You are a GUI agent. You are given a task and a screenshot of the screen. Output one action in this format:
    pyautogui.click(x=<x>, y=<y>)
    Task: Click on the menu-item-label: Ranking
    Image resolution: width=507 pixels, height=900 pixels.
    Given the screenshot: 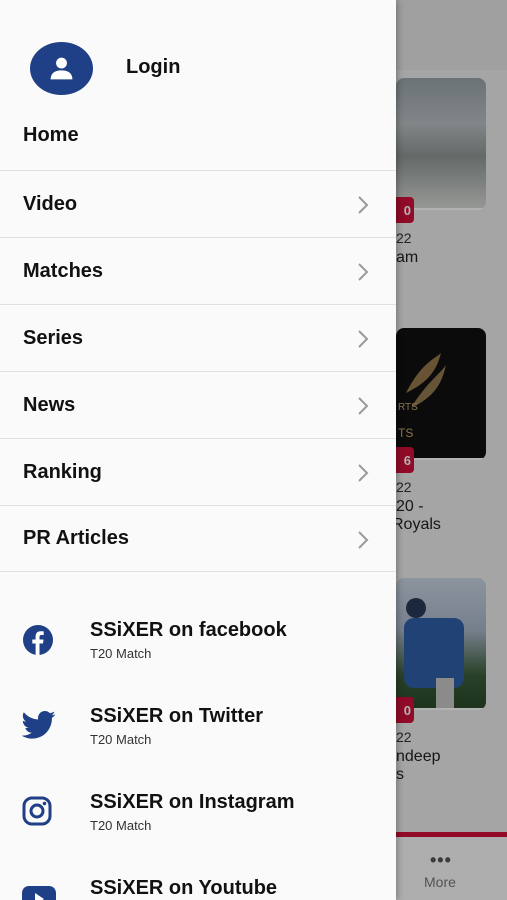 What is the action you would take?
    pyautogui.click(x=62, y=471)
    